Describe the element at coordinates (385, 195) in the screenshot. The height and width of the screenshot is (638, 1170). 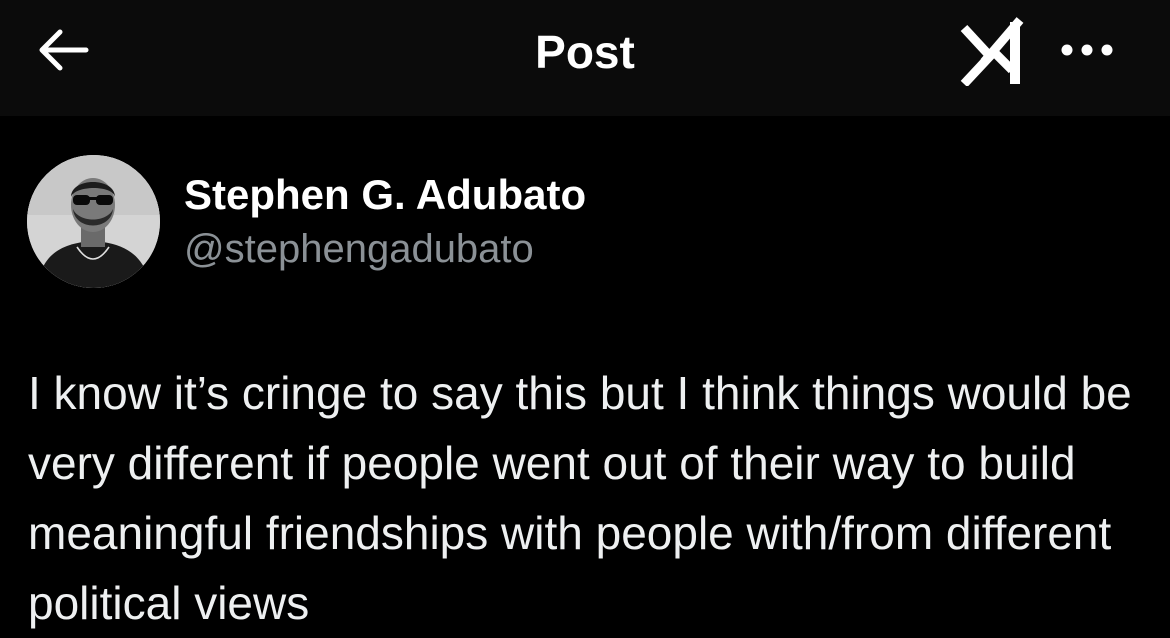
I see `author-name: Stephen G. Adubato` at that location.